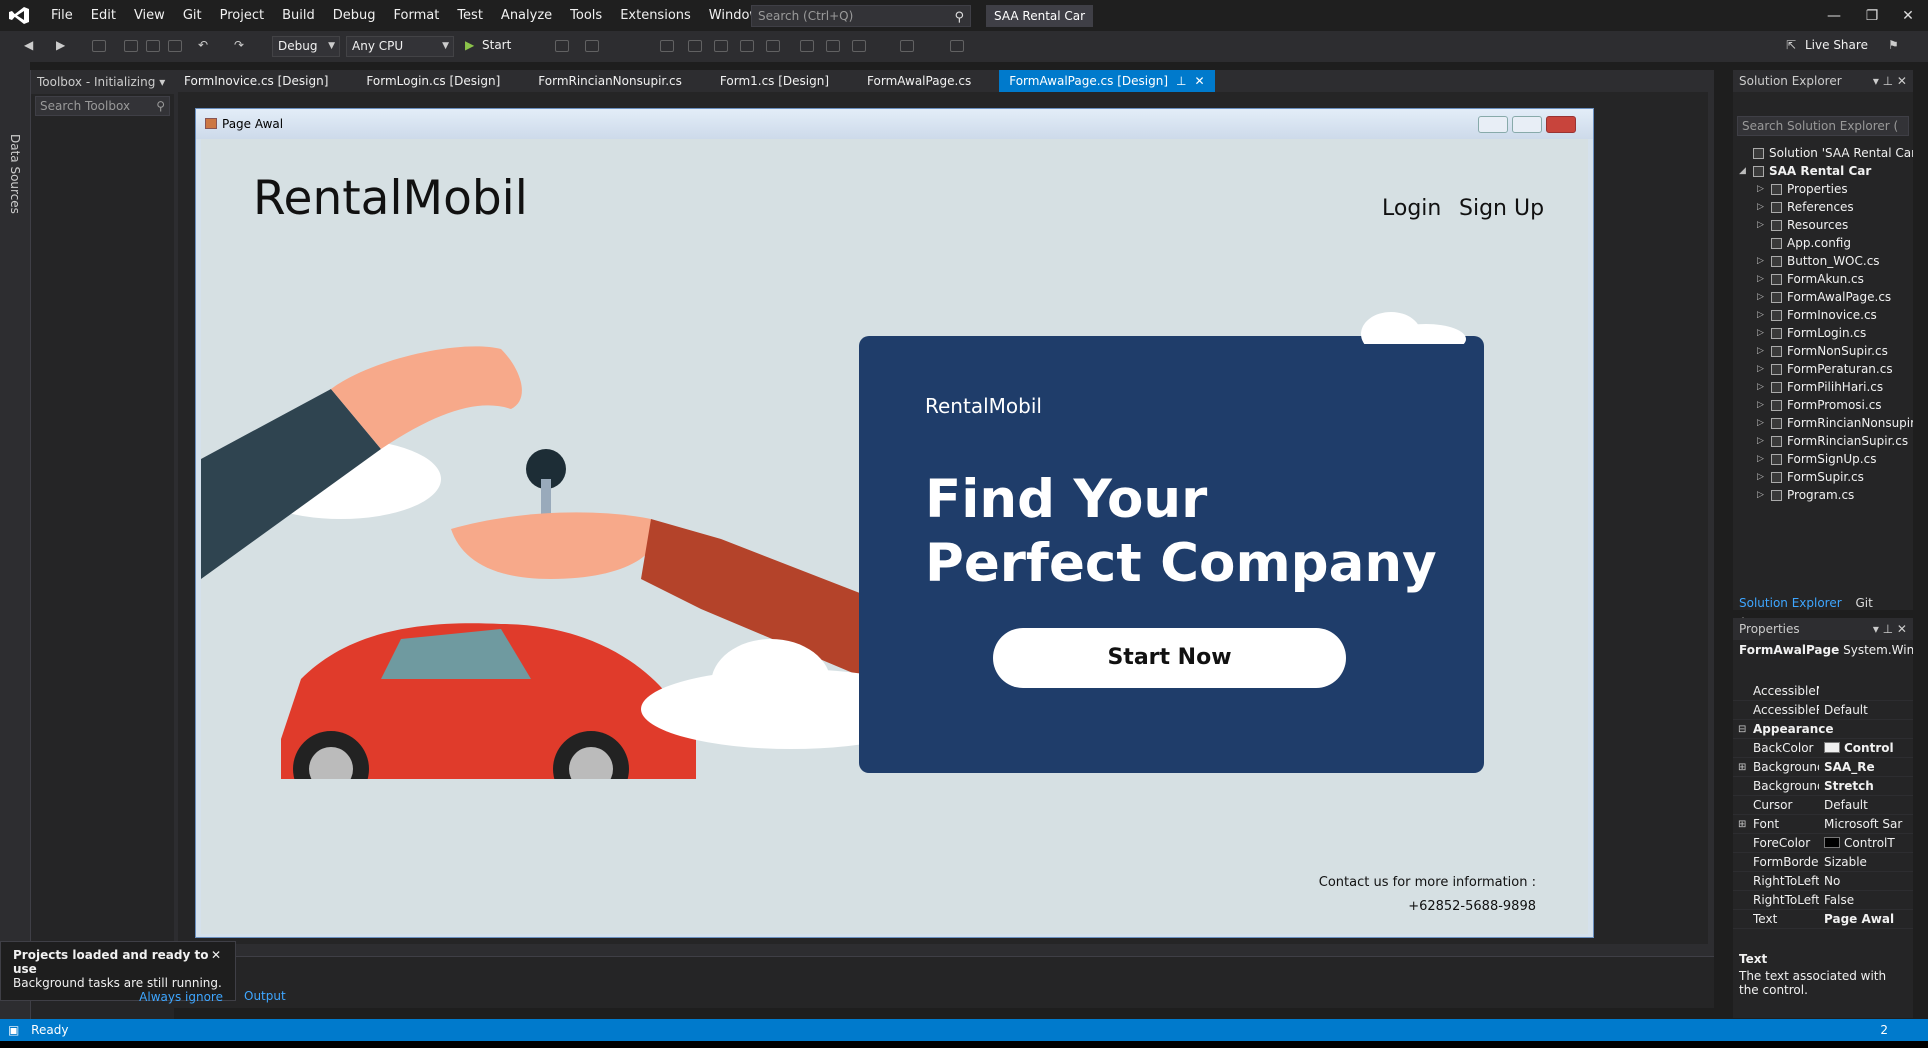 Image resolution: width=1928 pixels, height=1048 pixels. What do you see at coordinates (1199, 81) in the screenshot?
I see `close-tab-icon: ✕` at bounding box center [1199, 81].